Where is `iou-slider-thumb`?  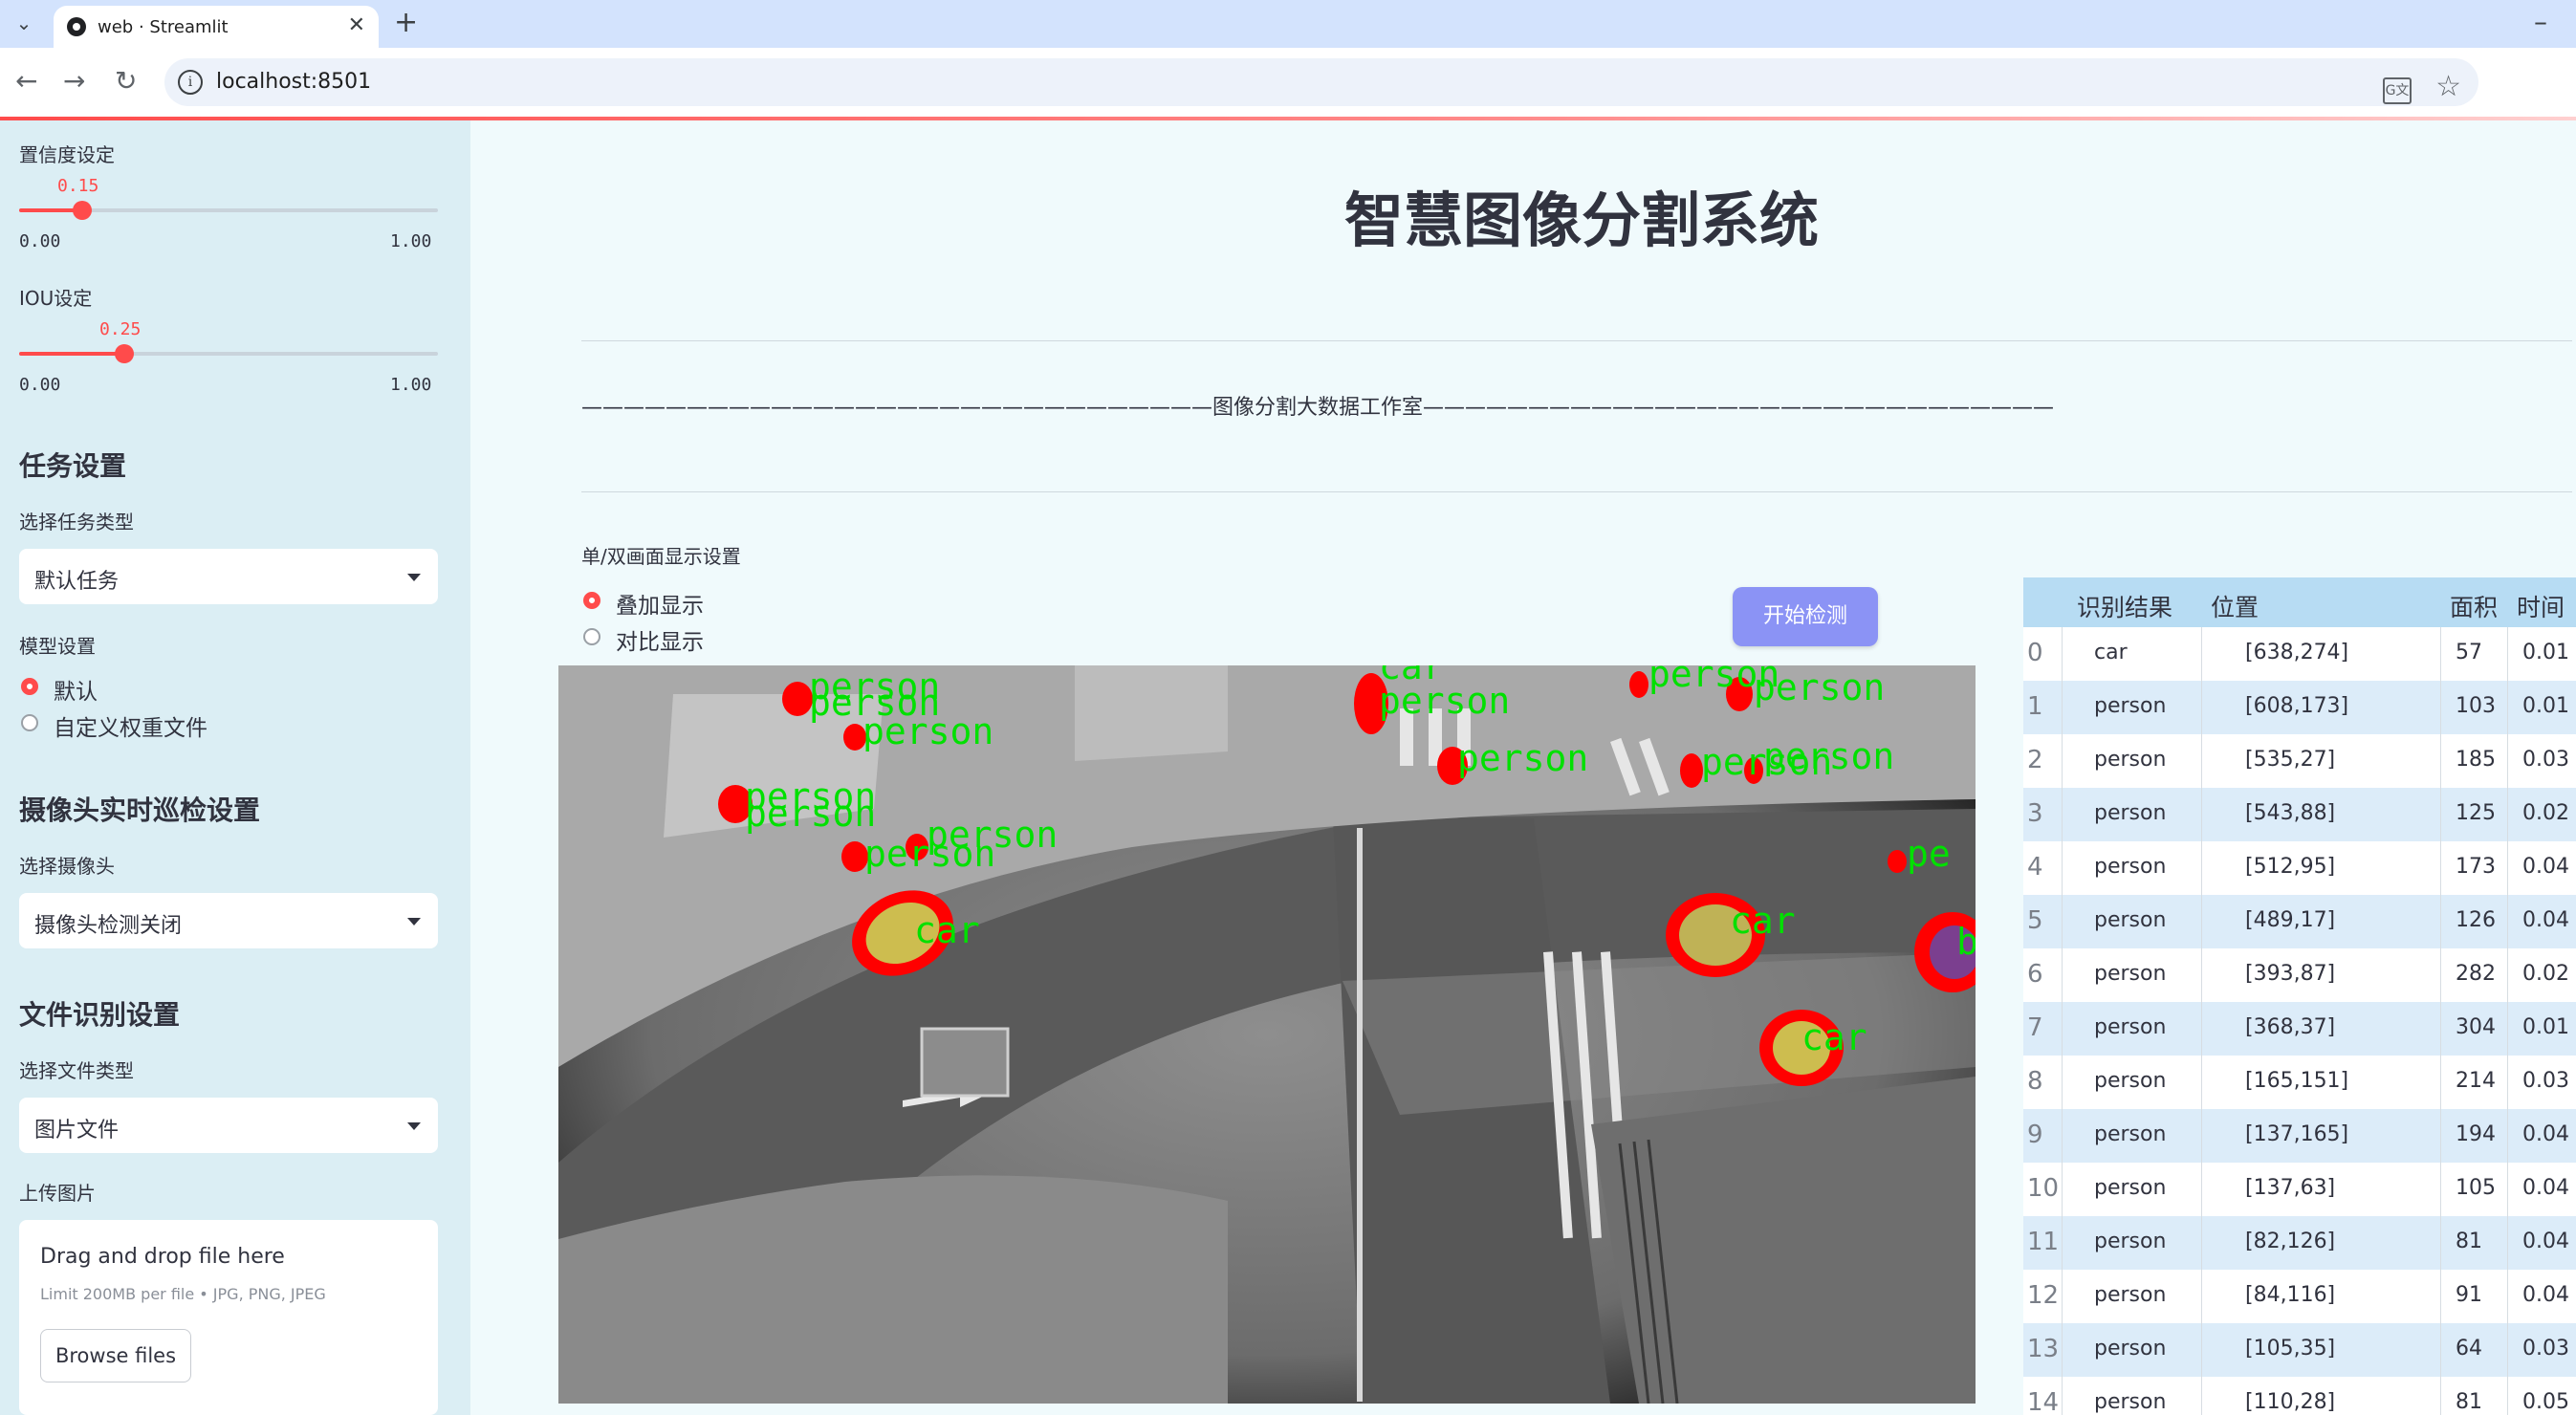 iou-slider-thumb is located at coordinates (124, 353).